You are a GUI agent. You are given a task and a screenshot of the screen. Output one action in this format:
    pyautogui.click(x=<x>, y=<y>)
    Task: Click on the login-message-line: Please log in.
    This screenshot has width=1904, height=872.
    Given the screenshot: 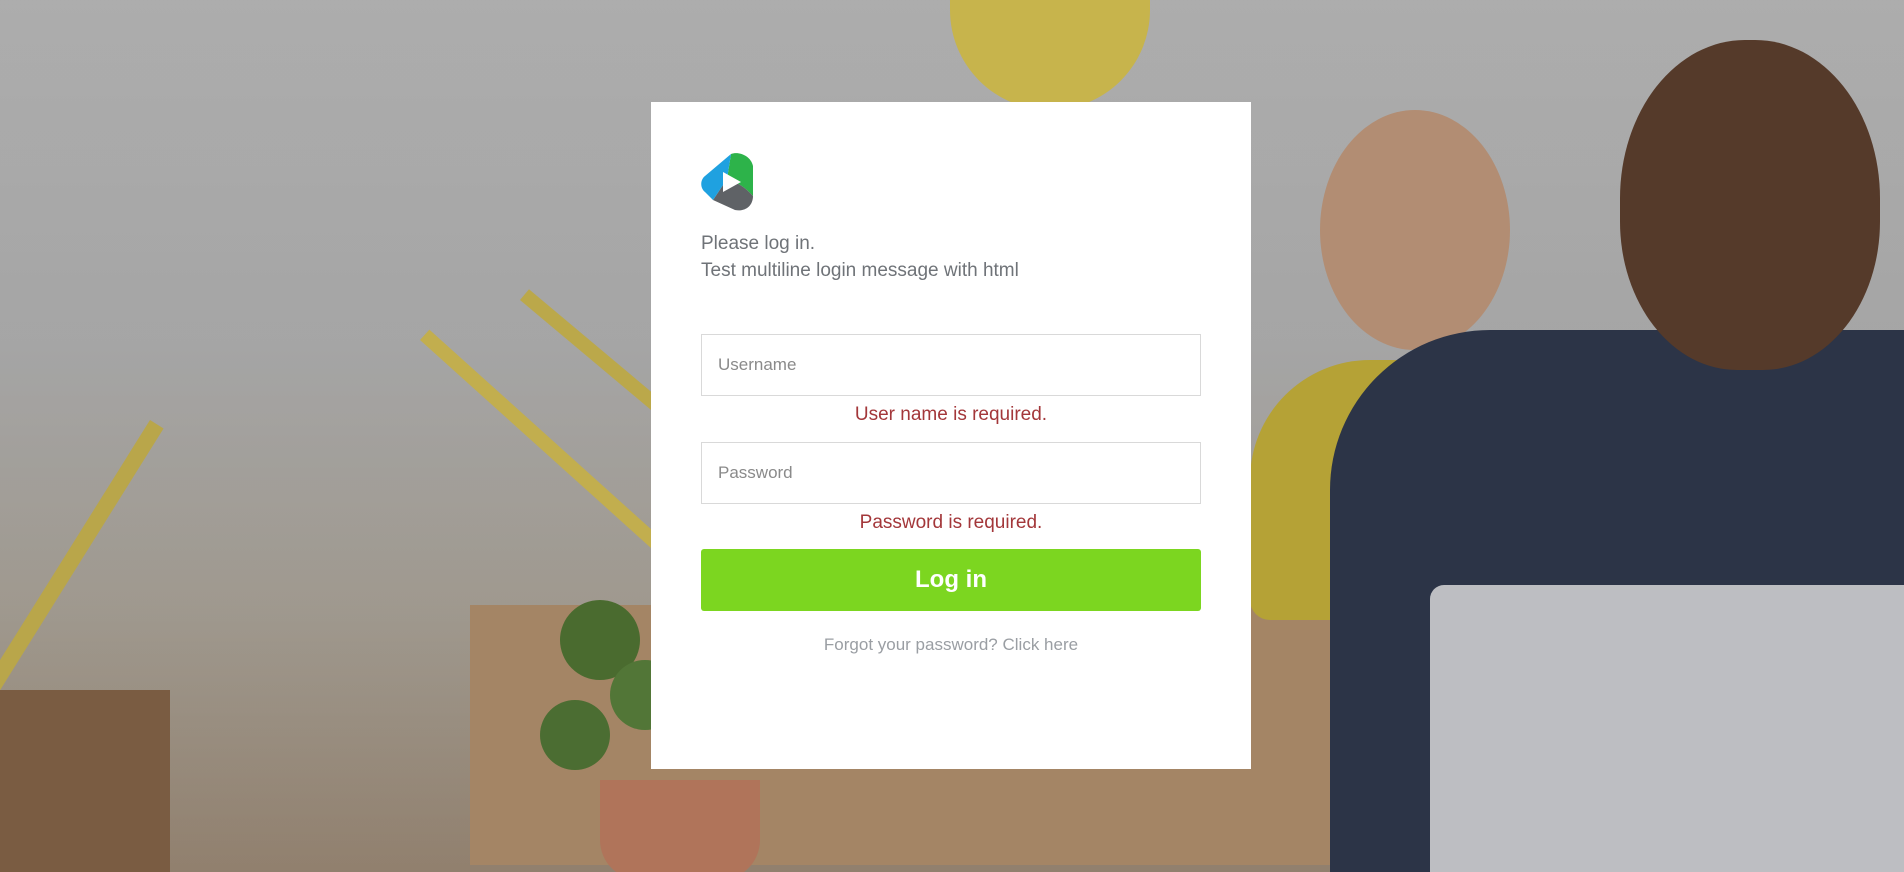 What is the action you would take?
    pyautogui.click(x=758, y=243)
    